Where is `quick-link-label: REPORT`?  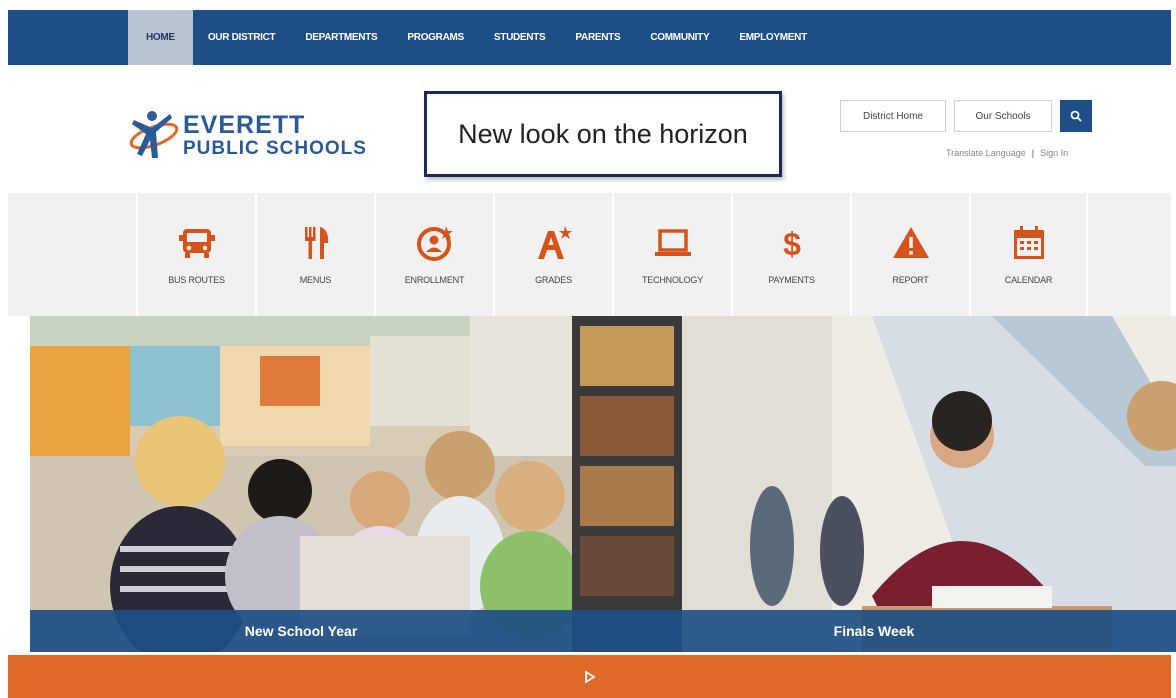 quick-link-label: REPORT is located at coordinates (910, 280).